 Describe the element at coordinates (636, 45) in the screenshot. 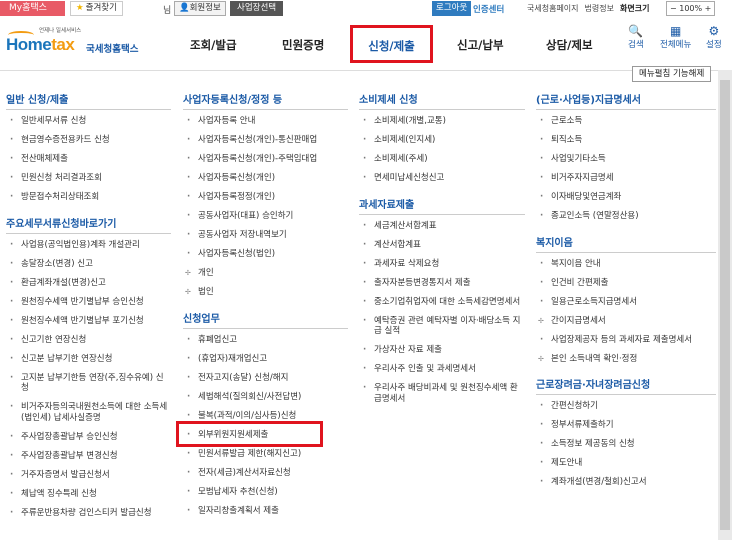

I see `search-label: 검색` at that location.